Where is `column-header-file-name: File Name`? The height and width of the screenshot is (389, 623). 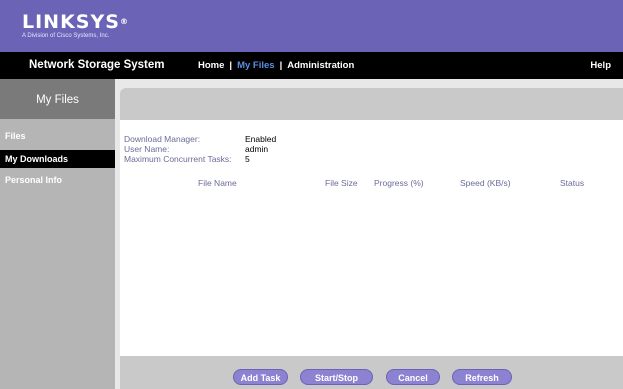 column-header-file-name: File Name is located at coordinates (217, 183).